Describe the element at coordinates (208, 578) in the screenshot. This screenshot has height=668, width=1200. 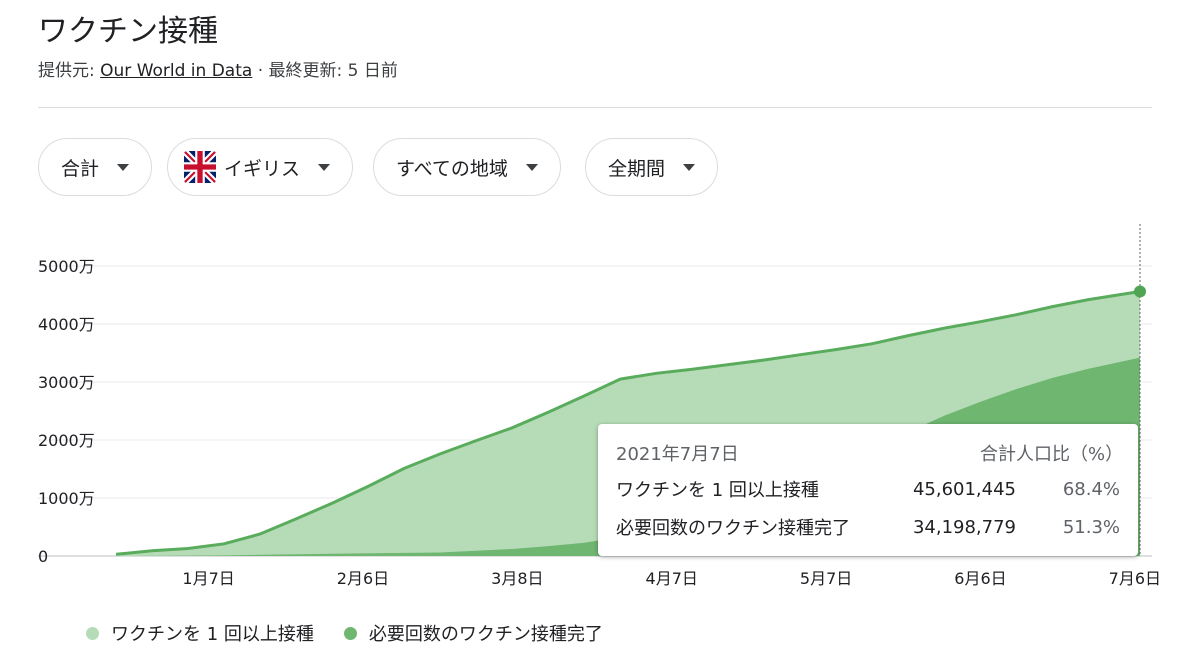
I see `x-tick-label: 1月7日` at that location.